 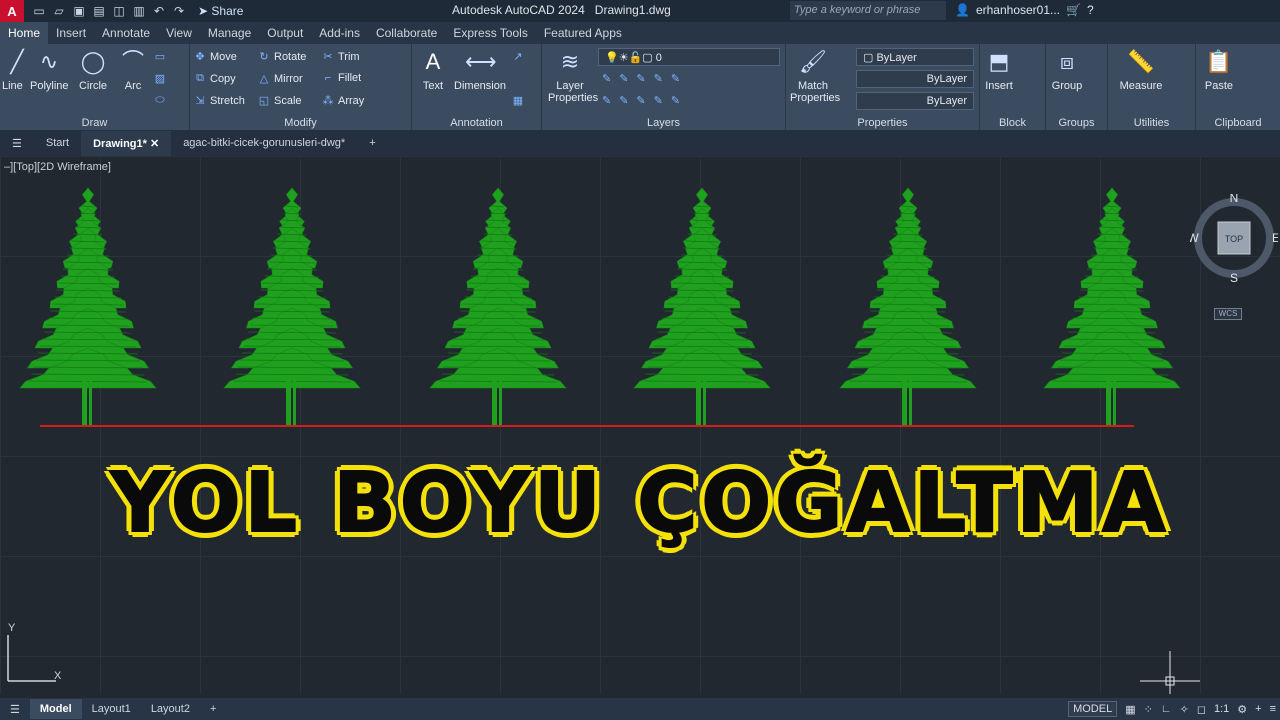 I want to click on layer-tools-row-1: ✎✎✎✎✎, so click(x=645, y=78).